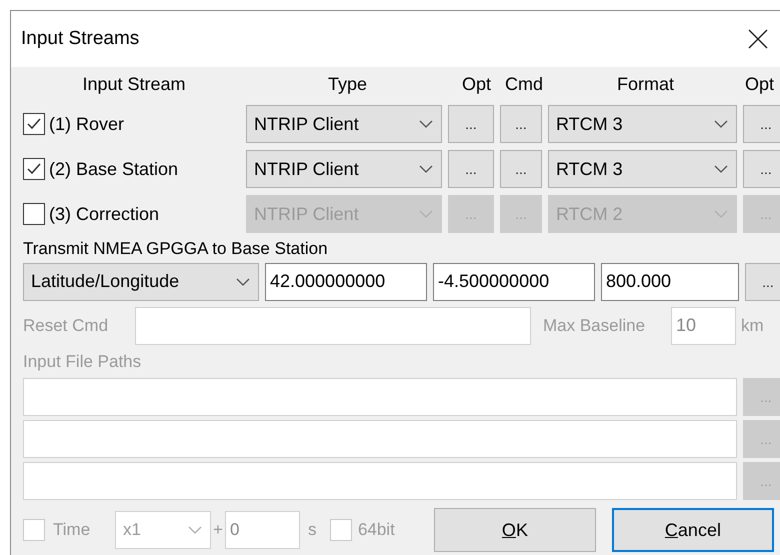 Image resolution: width=780 pixels, height=555 pixels. Describe the element at coordinates (82, 361) in the screenshot. I see `section-label: Input File Paths` at that location.